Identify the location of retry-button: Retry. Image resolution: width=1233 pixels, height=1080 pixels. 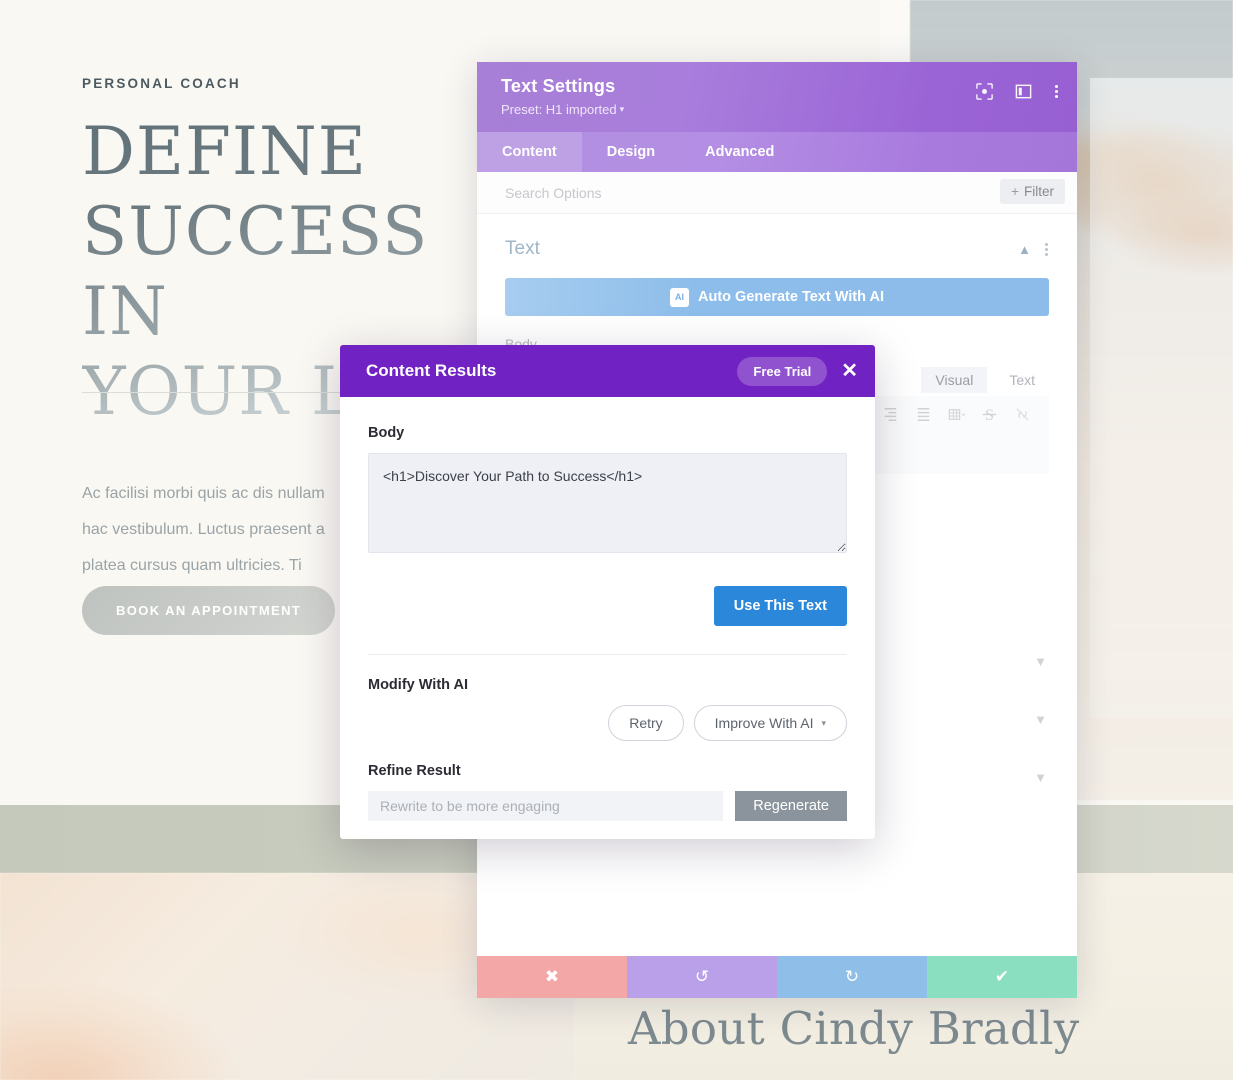
(646, 723).